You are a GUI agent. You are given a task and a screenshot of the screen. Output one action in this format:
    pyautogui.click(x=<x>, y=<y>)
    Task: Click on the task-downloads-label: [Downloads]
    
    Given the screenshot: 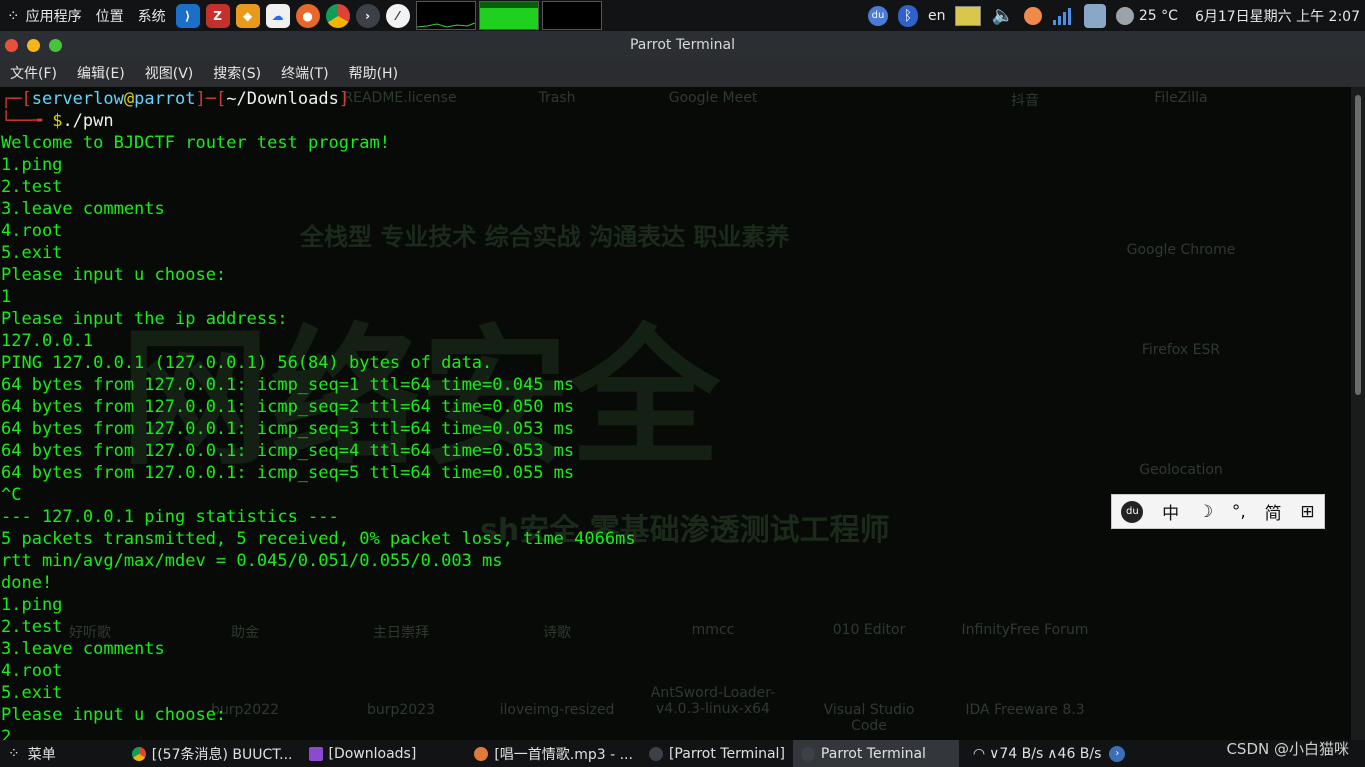 What is the action you would take?
    pyautogui.click(x=372, y=753)
    